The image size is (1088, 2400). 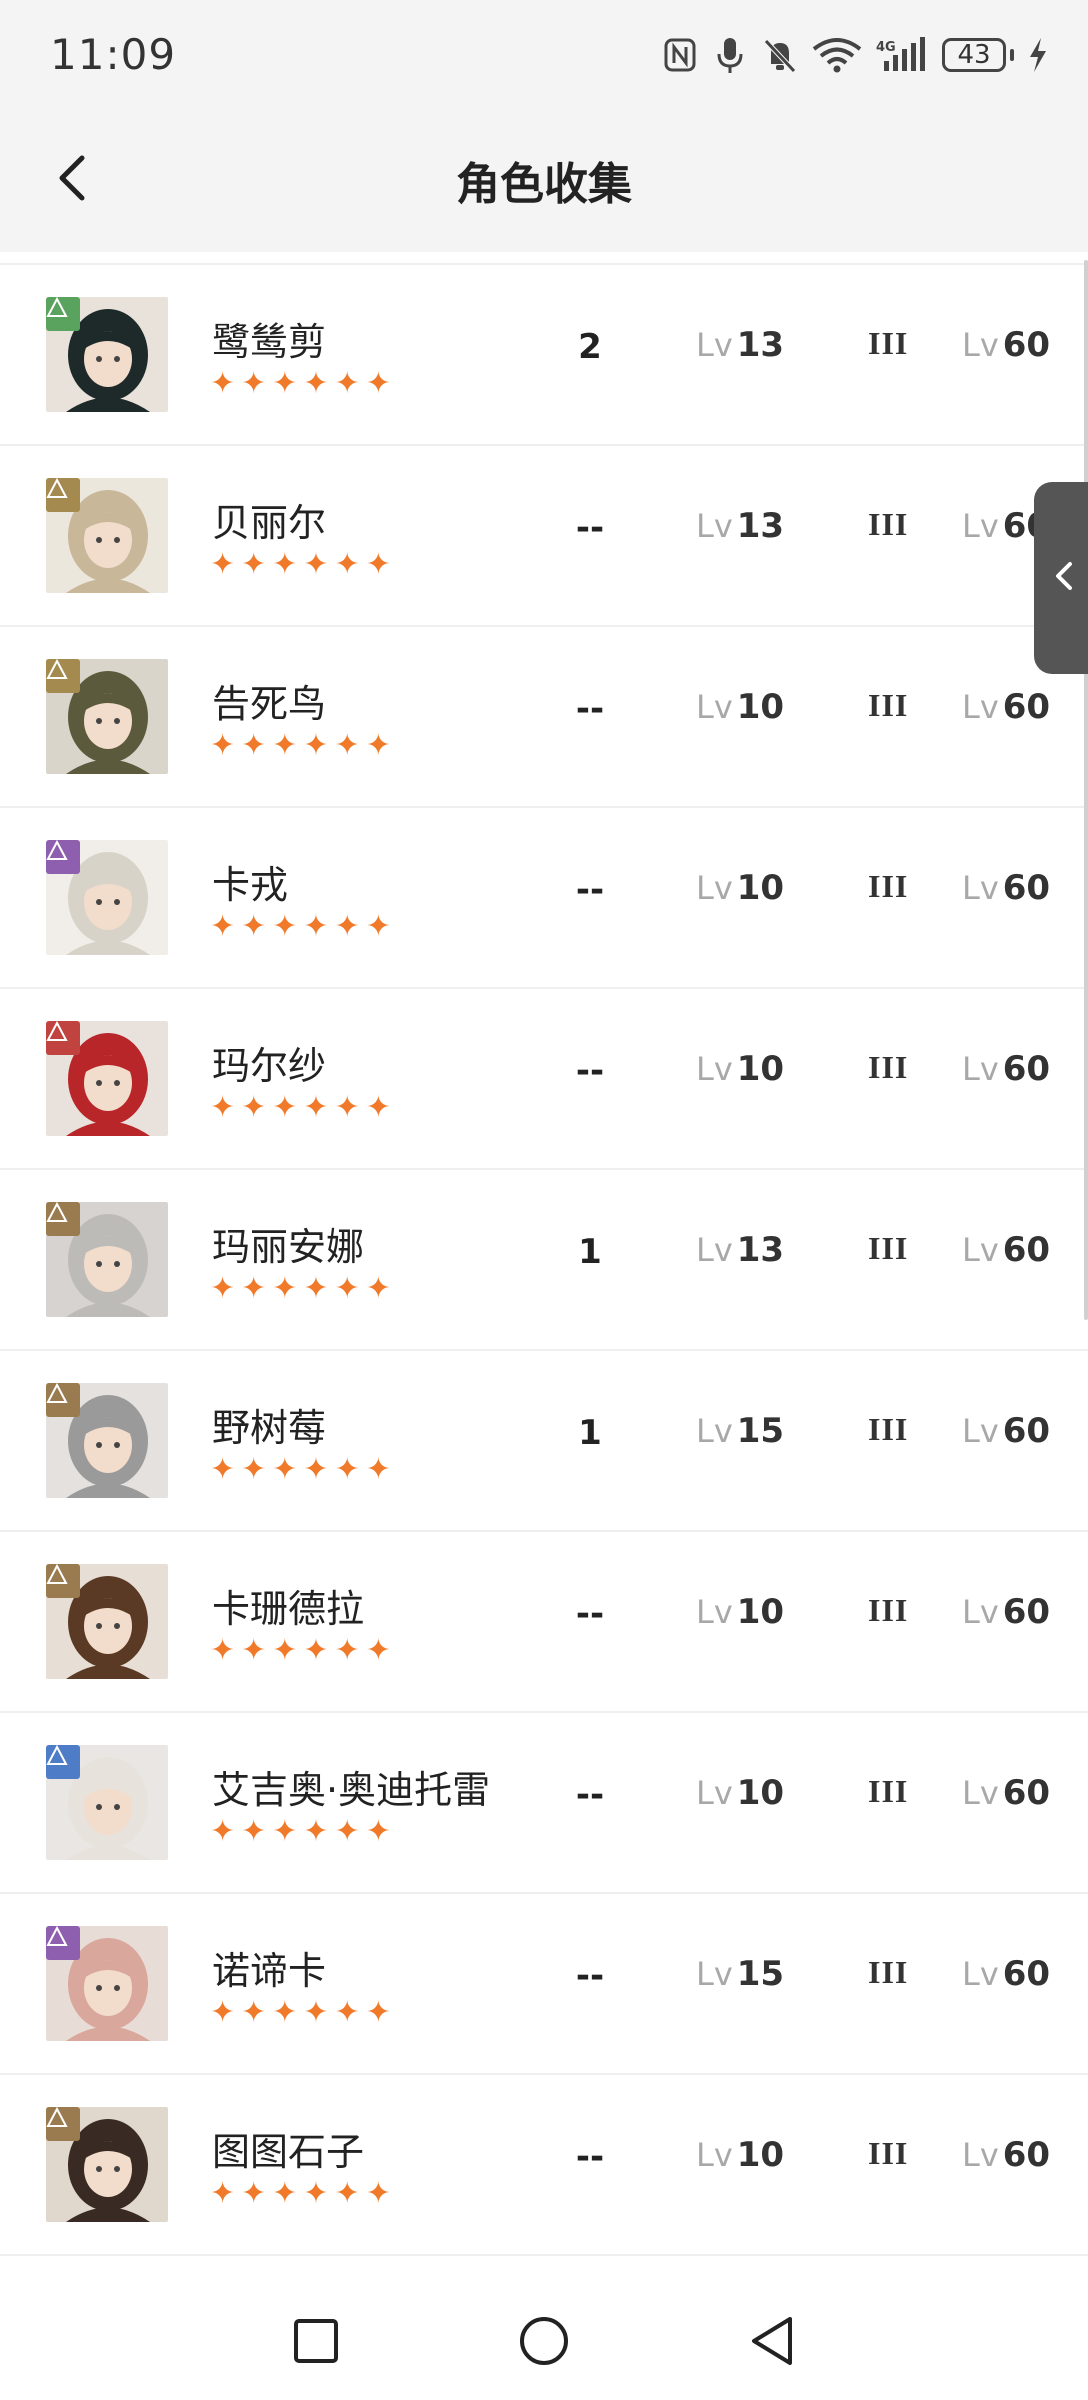 What do you see at coordinates (288, 1609) in the screenshot?
I see `character-name: 卡珊德拉` at bounding box center [288, 1609].